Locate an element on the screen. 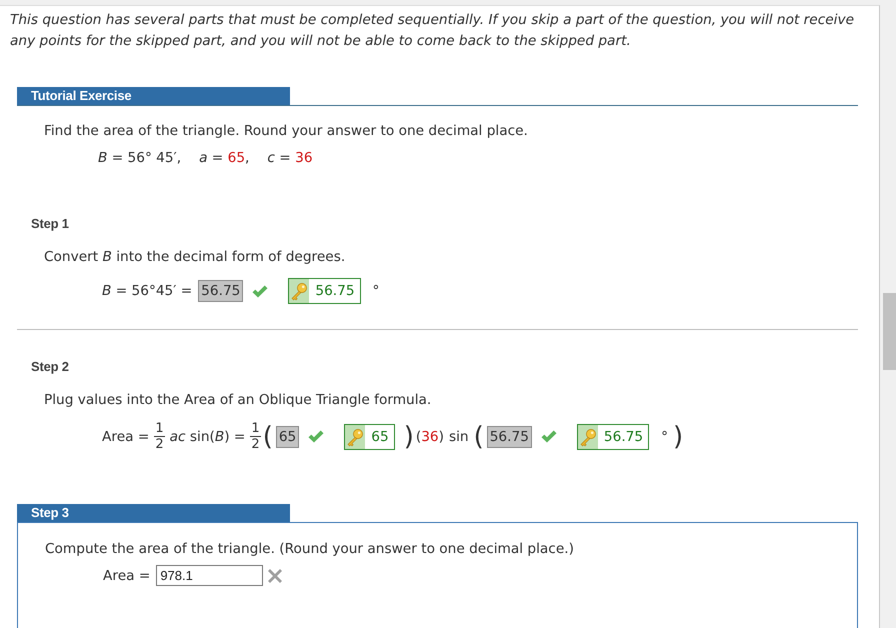  answer-box: 65 is located at coordinates (288, 437).